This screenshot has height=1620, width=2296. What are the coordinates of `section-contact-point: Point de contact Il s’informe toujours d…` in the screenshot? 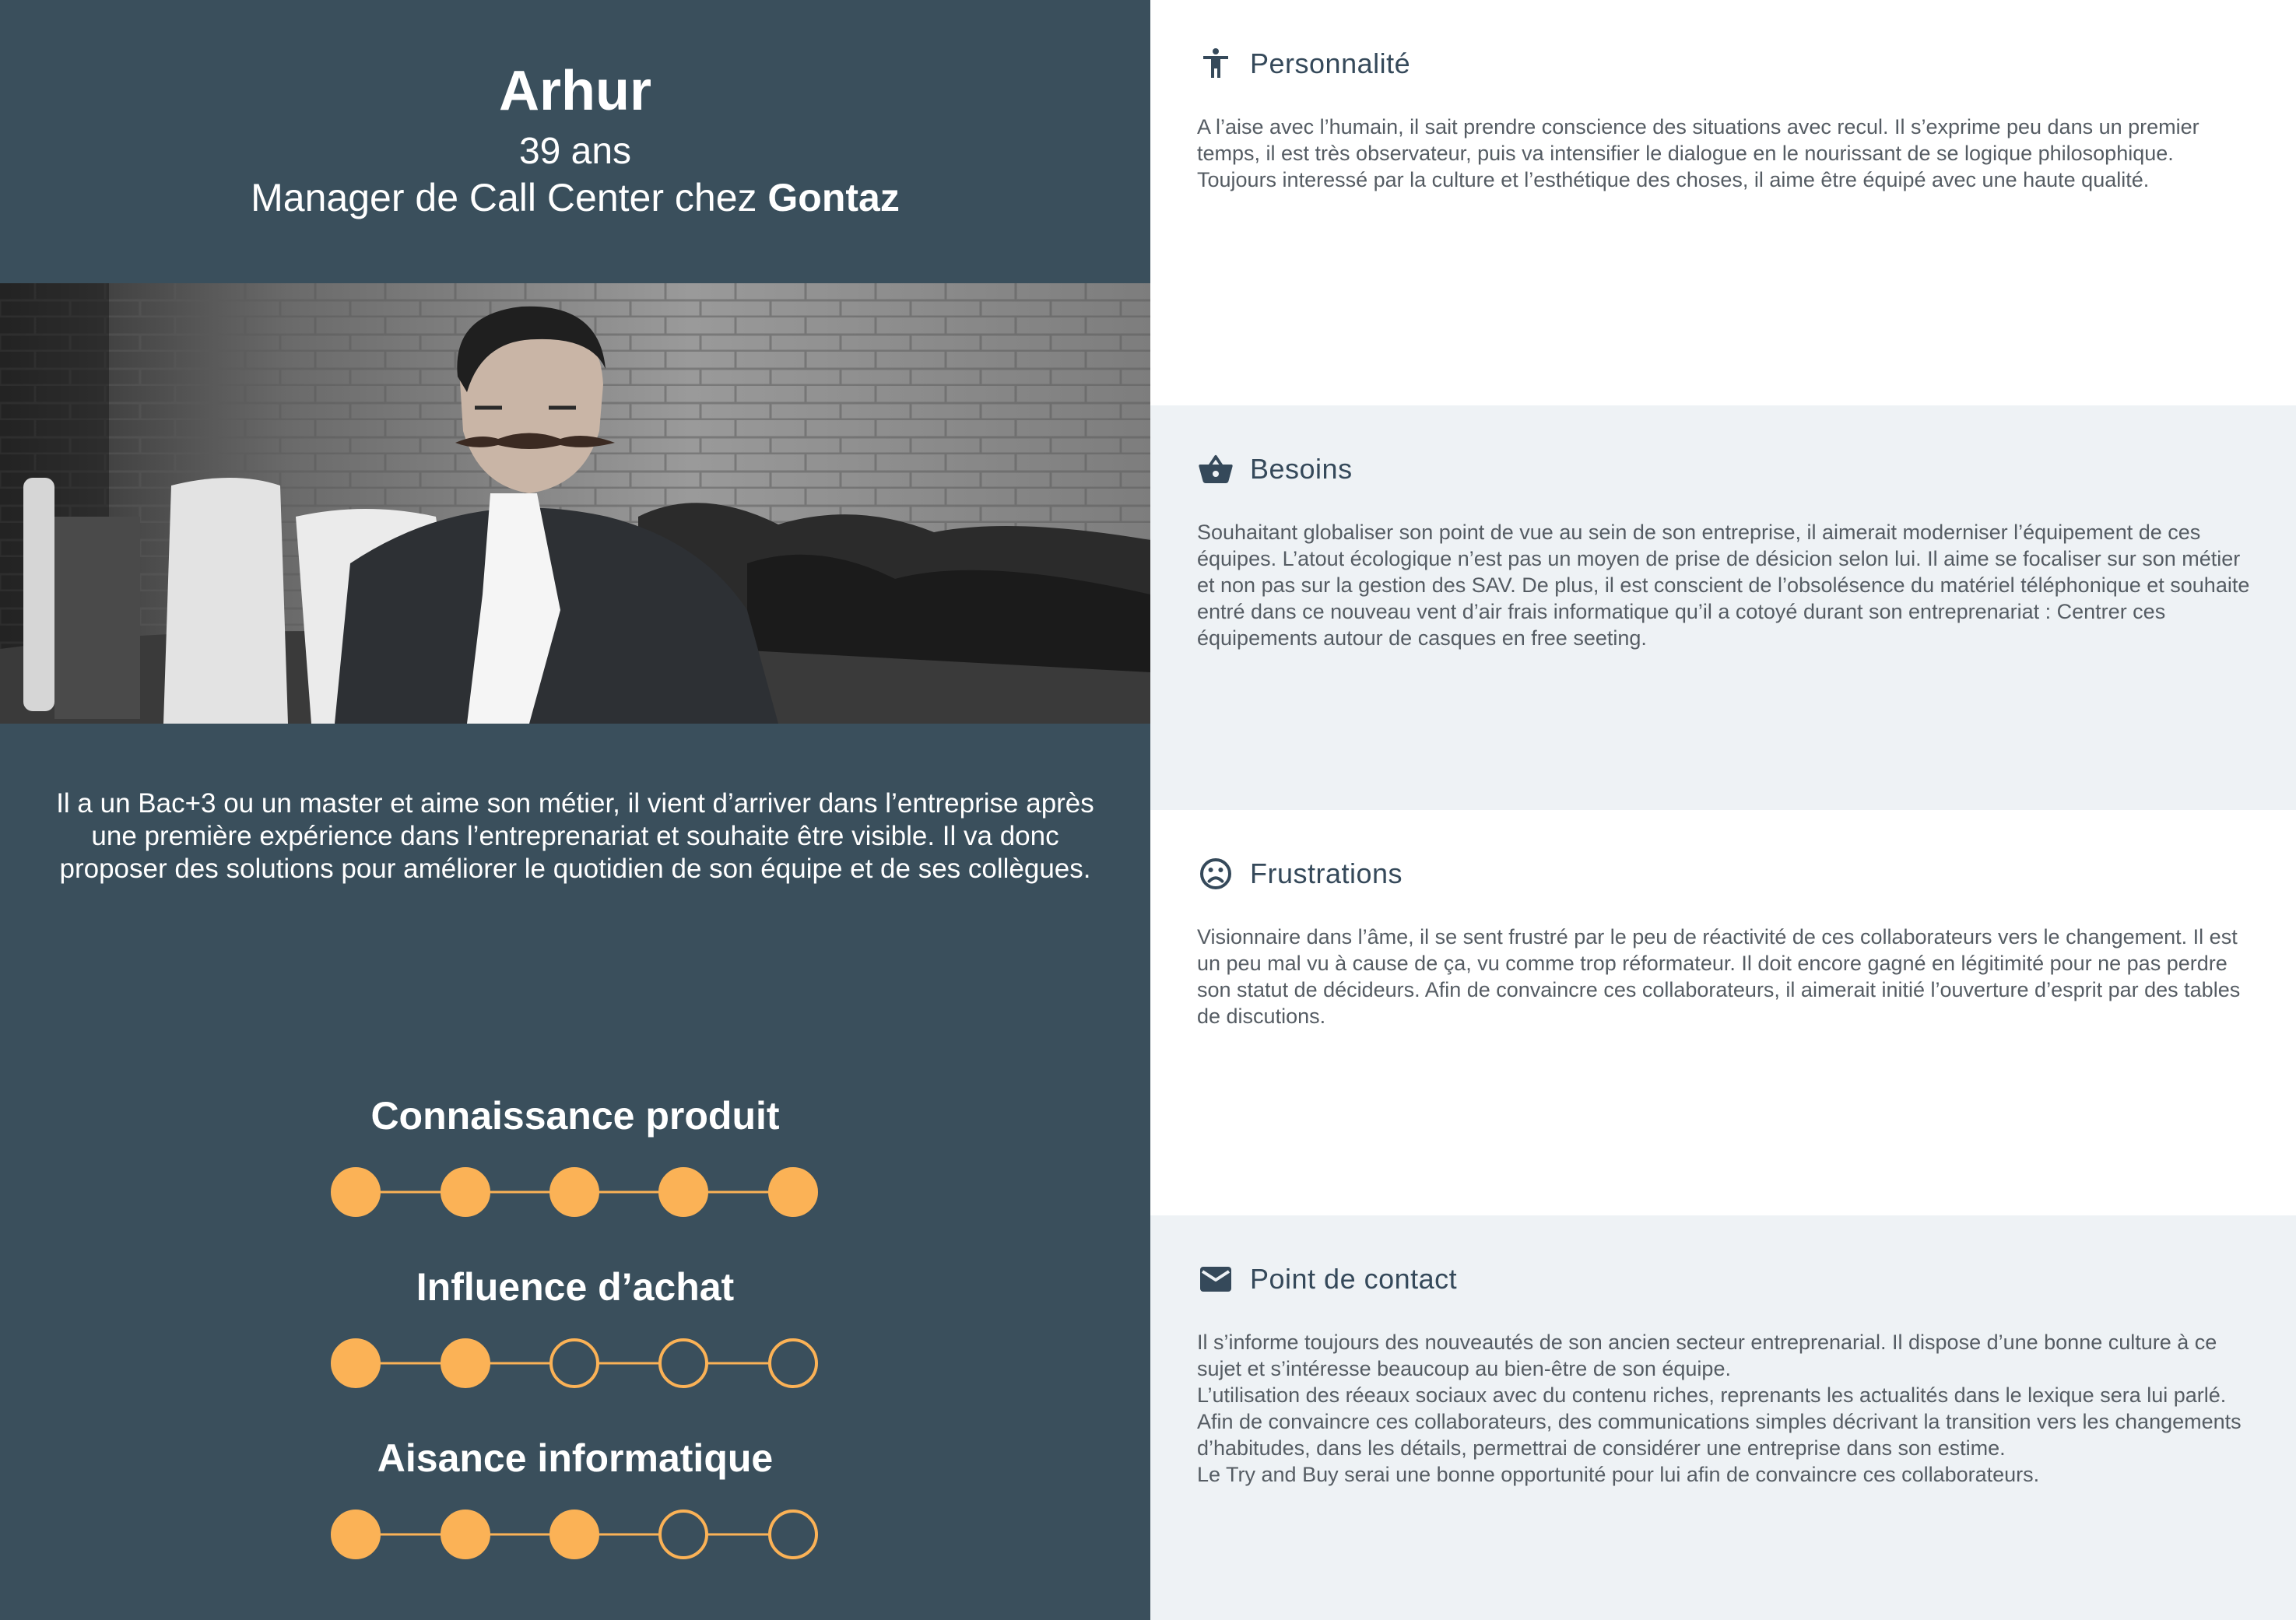 It's located at (1723, 1417).